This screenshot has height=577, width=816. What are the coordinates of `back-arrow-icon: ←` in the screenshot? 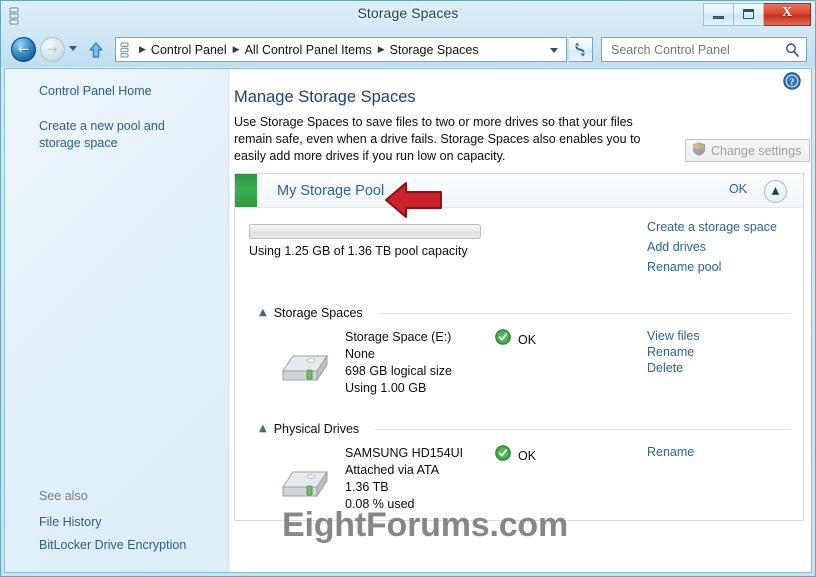 It's located at (23, 49).